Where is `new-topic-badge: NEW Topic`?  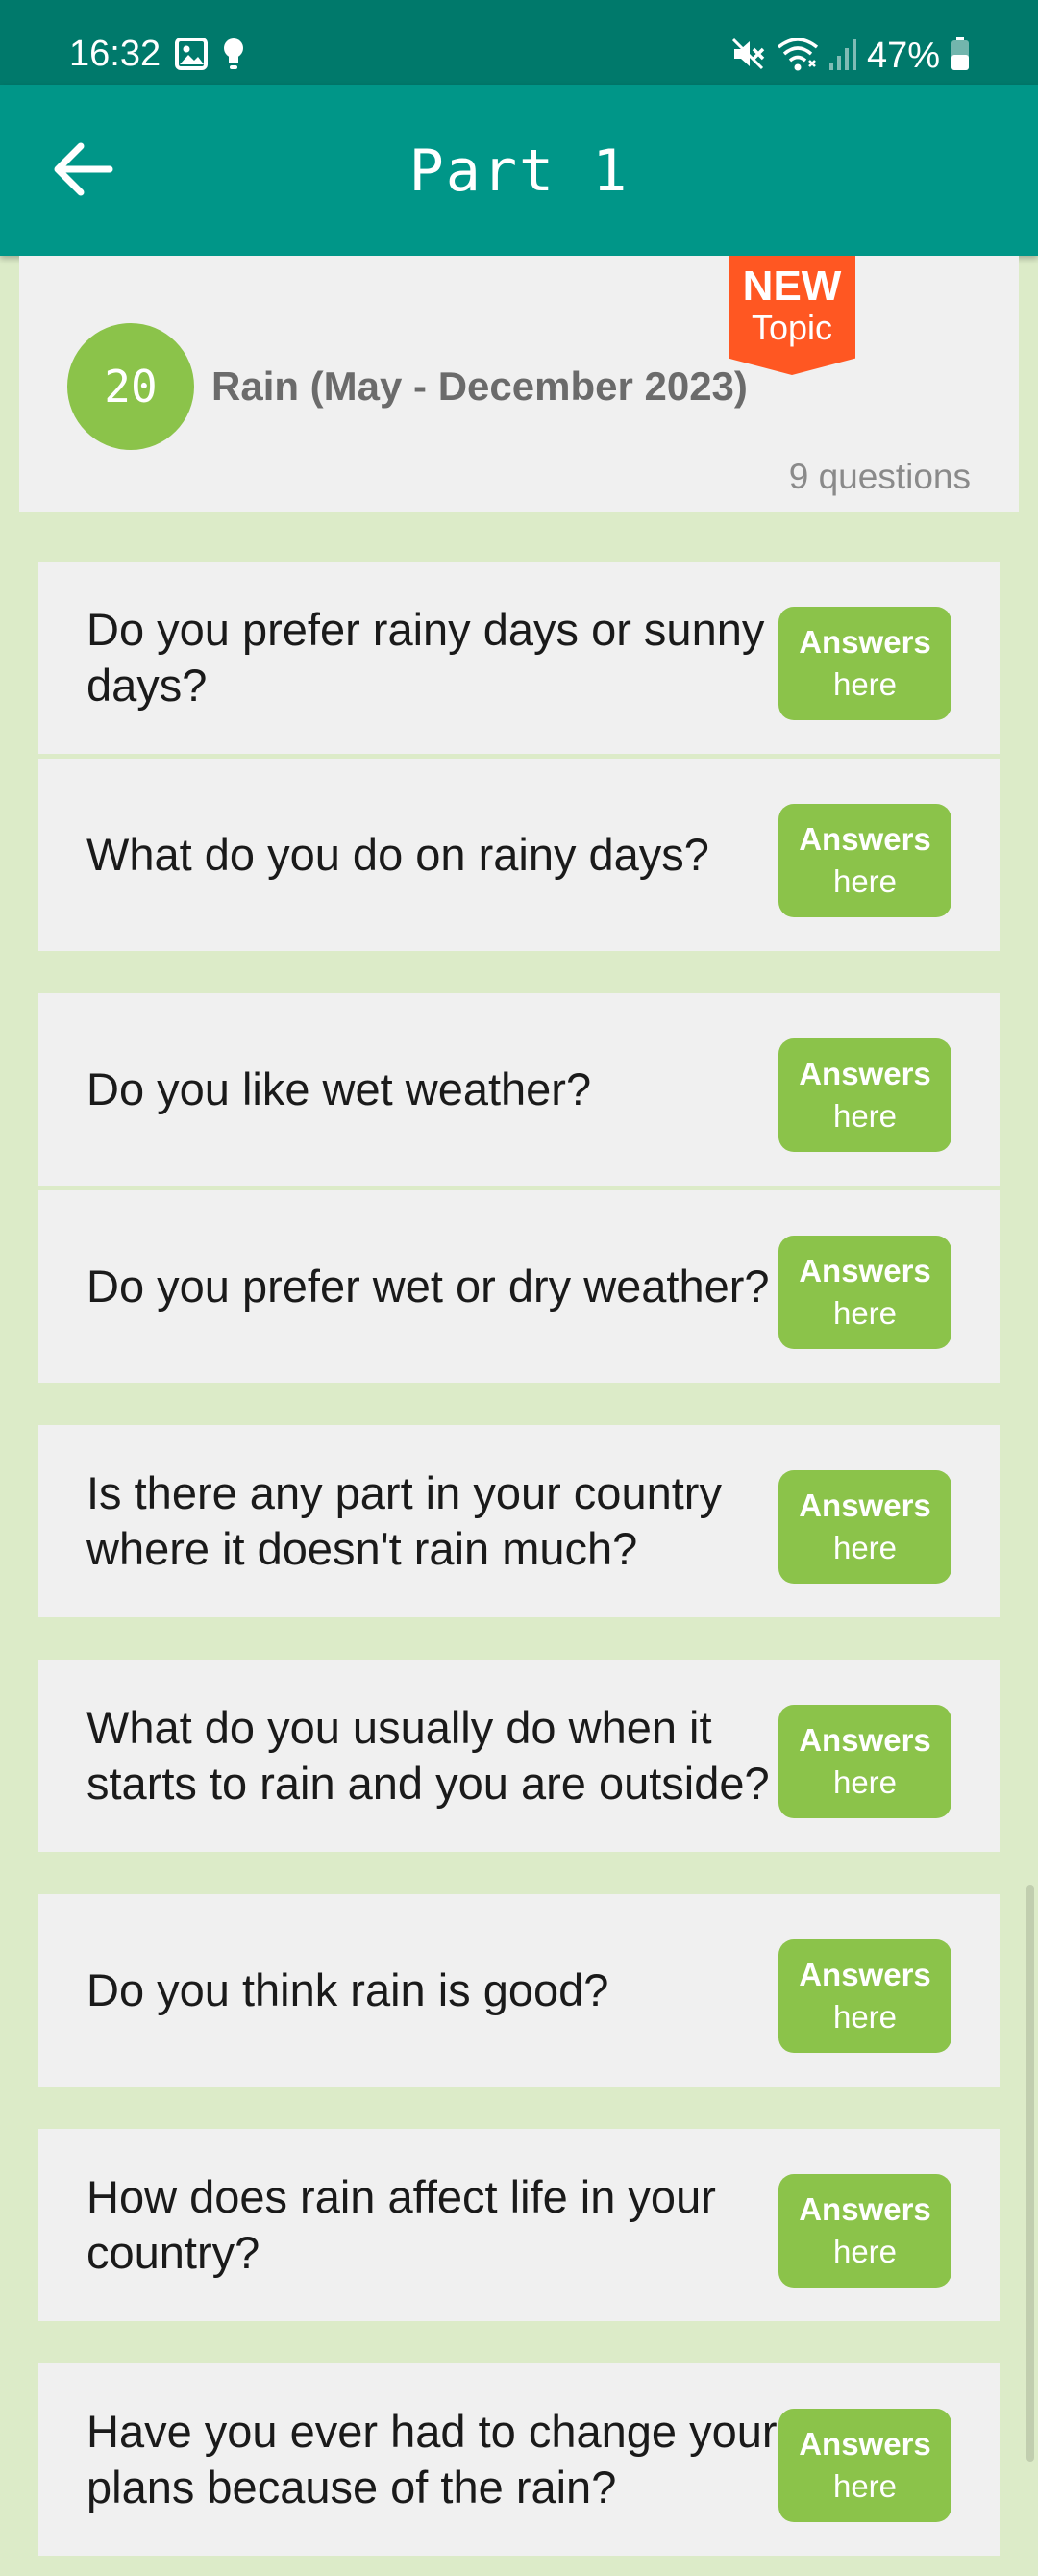 new-topic-badge: NEW Topic is located at coordinates (792, 315).